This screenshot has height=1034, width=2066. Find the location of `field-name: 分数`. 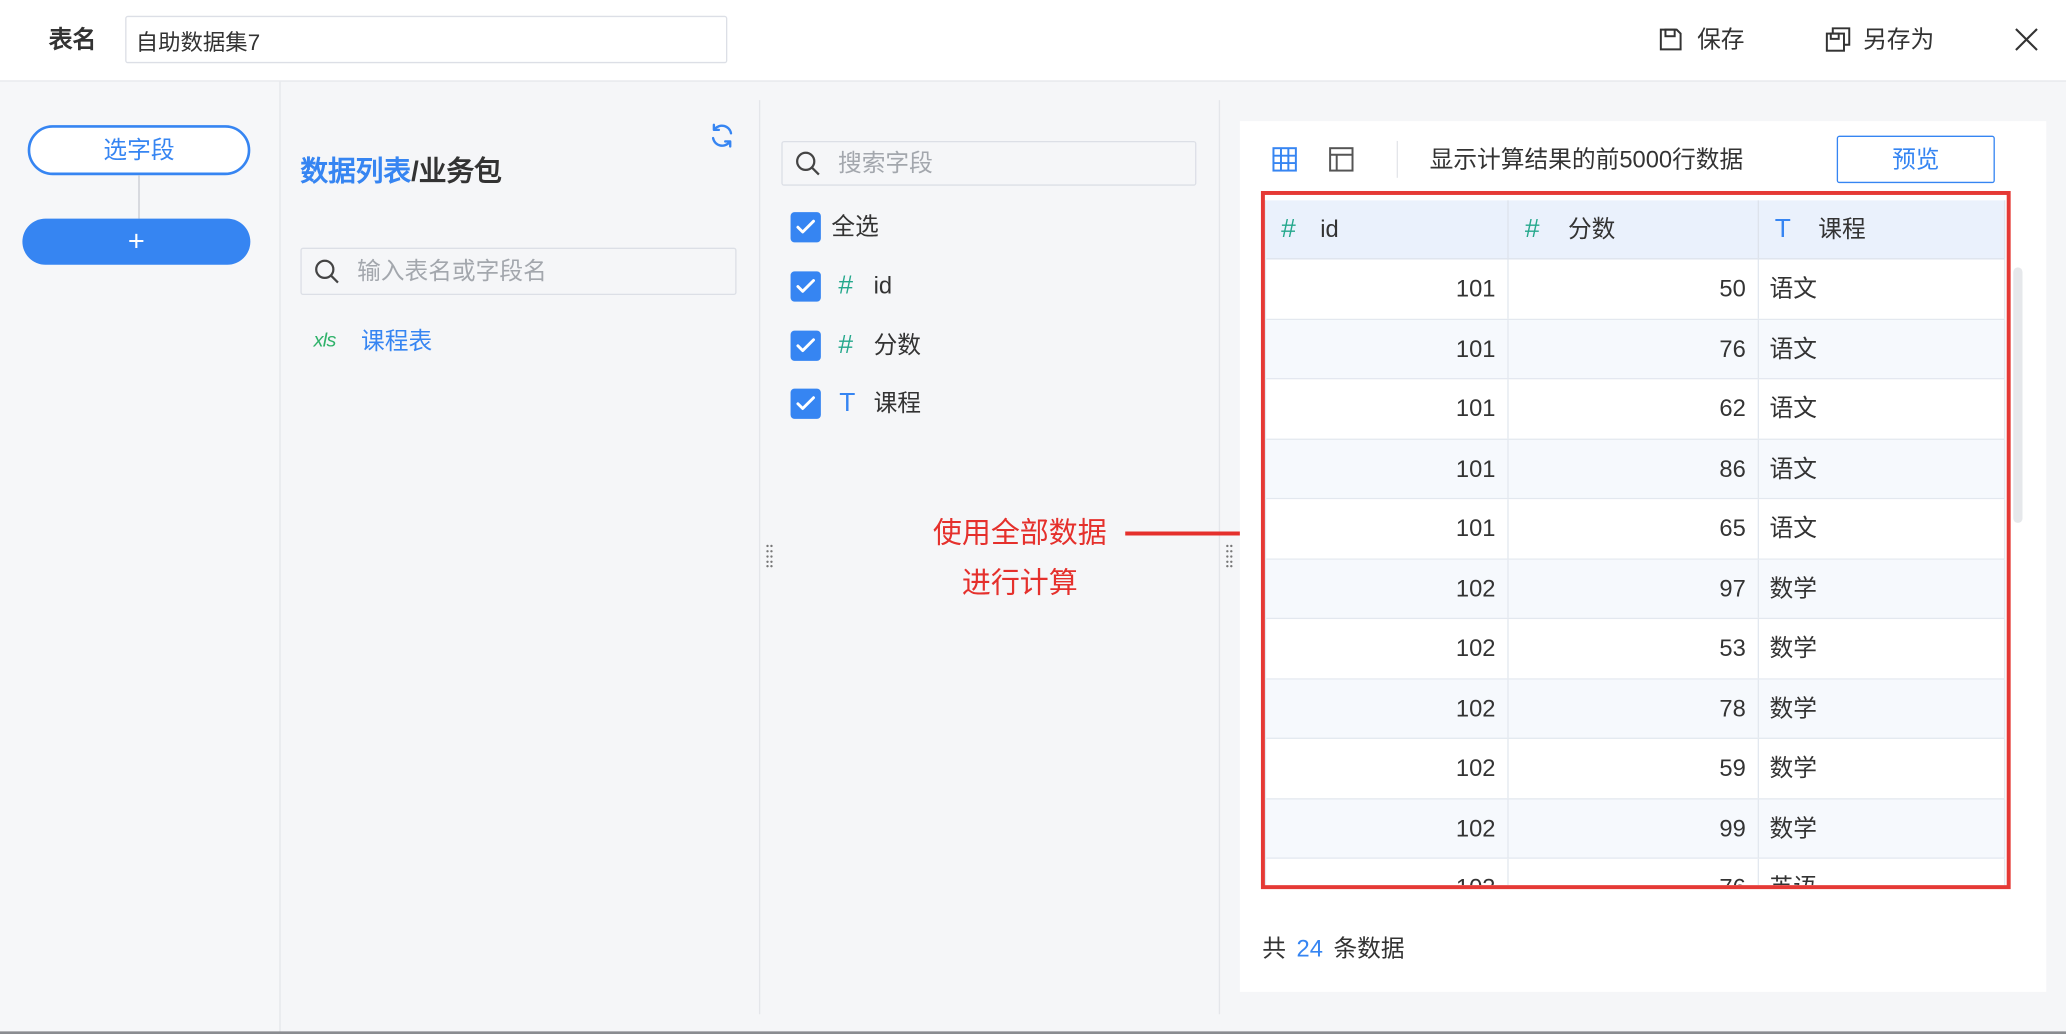

field-name: 分数 is located at coordinates (897, 345).